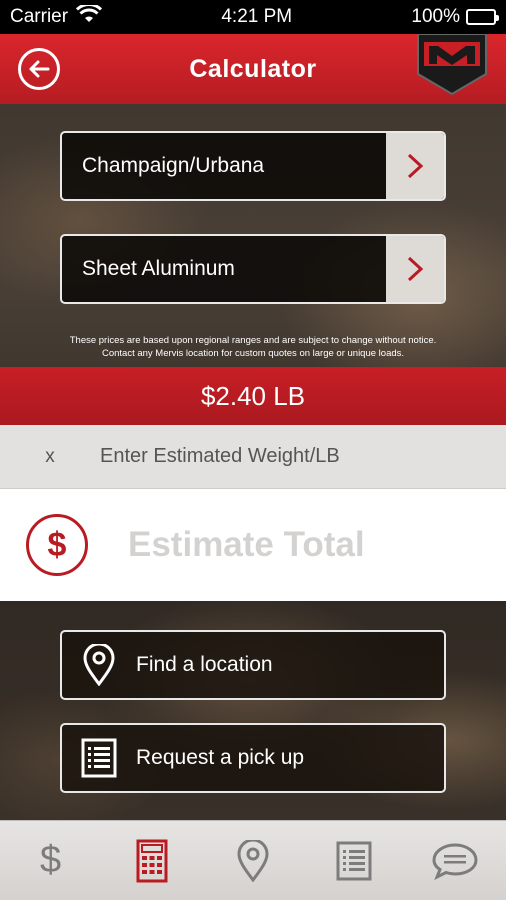  What do you see at coordinates (482, 17) in the screenshot?
I see `battery-icon` at bounding box center [482, 17].